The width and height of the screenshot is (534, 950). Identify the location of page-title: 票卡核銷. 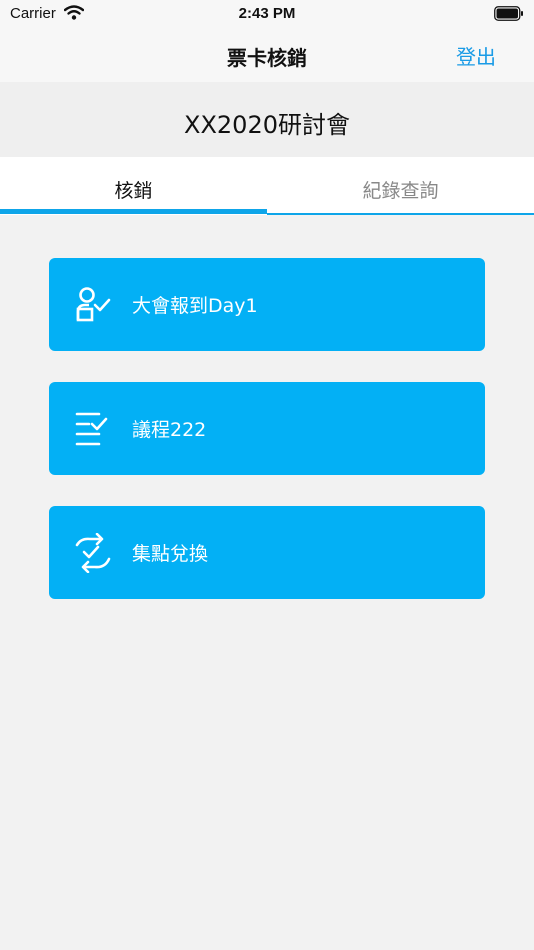
(267, 58).